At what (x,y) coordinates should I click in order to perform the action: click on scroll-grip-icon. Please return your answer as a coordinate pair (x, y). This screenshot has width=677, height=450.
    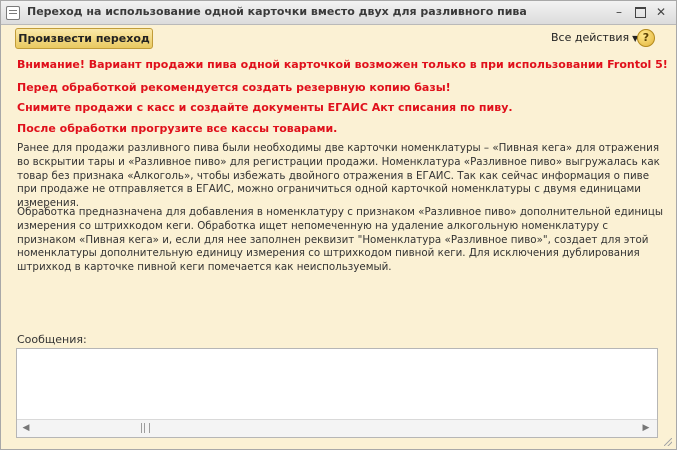
    Looking at the image, I should click on (145, 428).